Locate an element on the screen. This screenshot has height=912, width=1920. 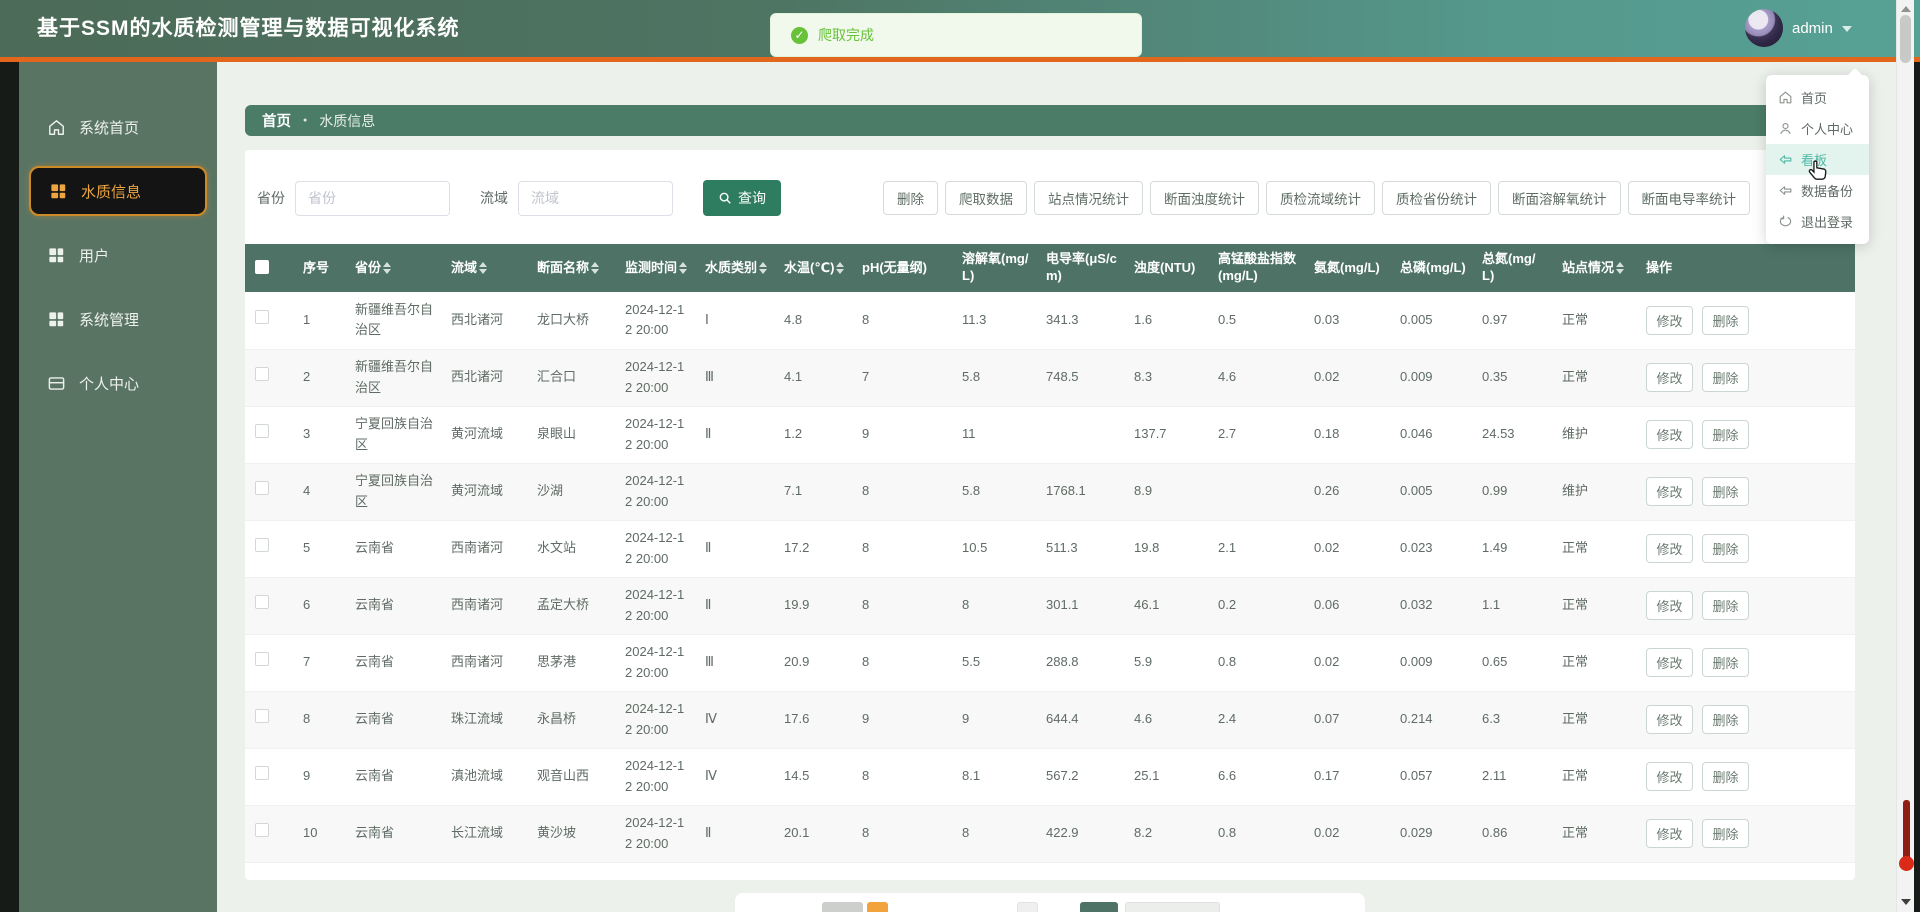
sidebar-item-2: 用户 is located at coordinates (118, 255).